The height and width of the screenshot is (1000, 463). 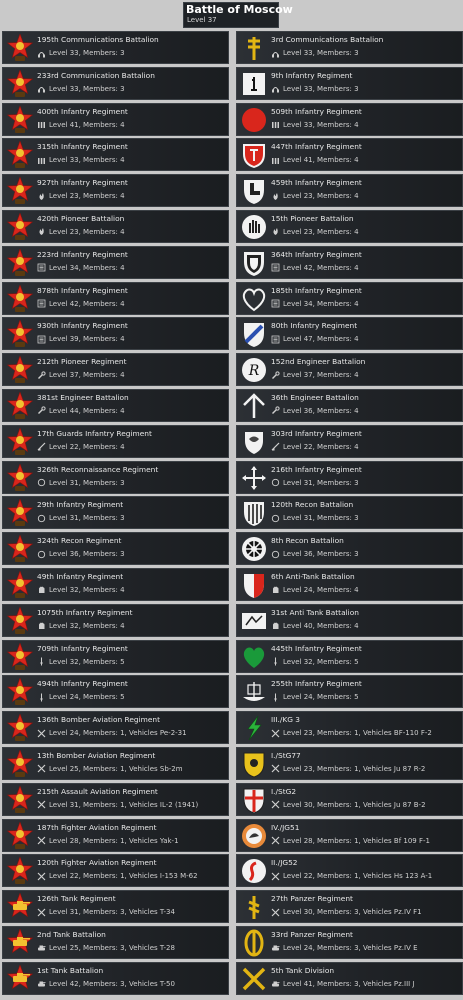 I want to click on unit-stats-text: Level 39, Members: 4, so click(x=87, y=339).